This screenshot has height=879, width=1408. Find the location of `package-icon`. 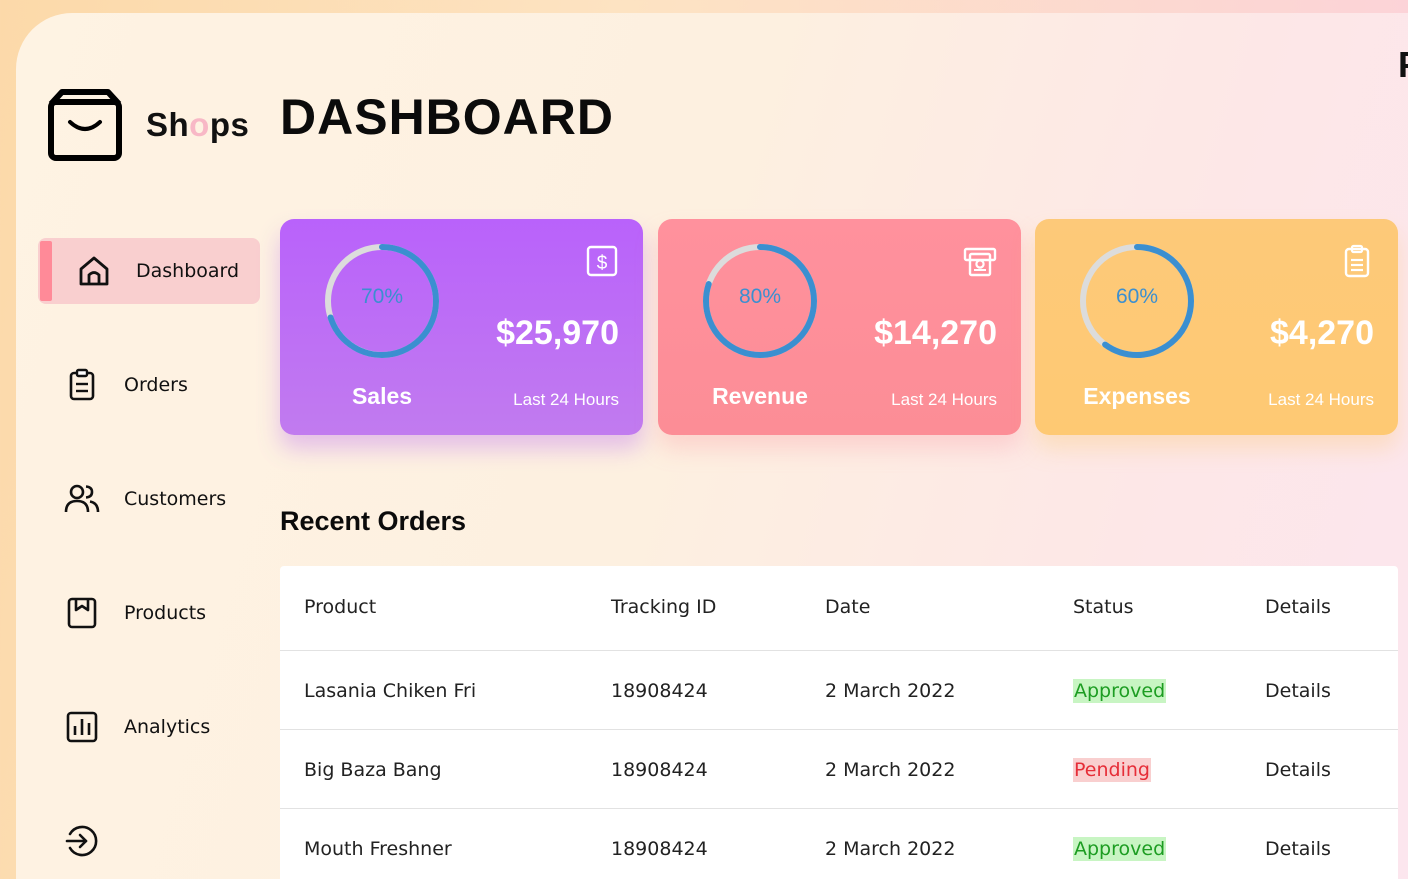

package-icon is located at coordinates (82, 613).